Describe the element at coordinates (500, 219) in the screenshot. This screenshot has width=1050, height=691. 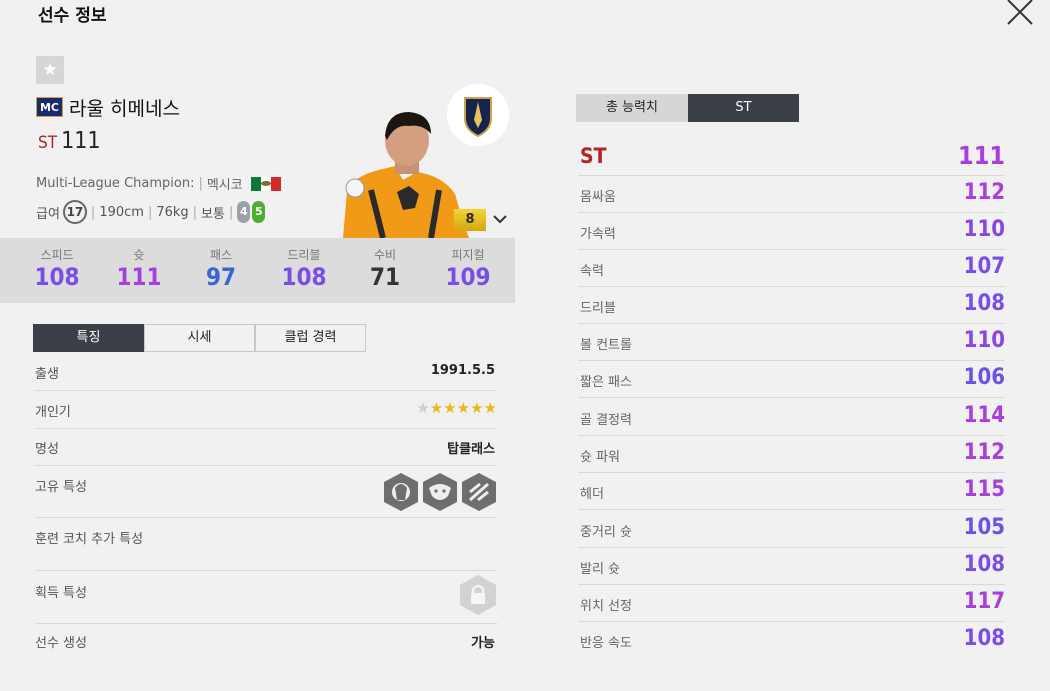
I see `chevron-down-icon` at that location.